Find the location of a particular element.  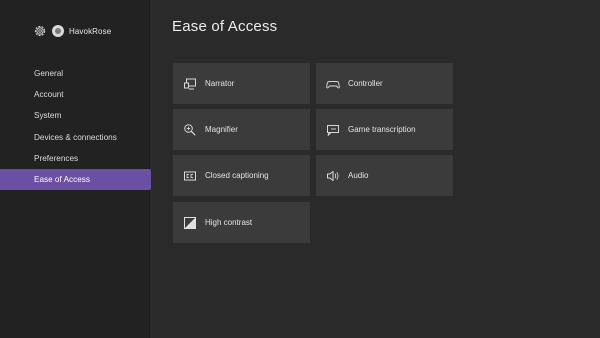

nav-item-account: Account is located at coordinates (75, 94).